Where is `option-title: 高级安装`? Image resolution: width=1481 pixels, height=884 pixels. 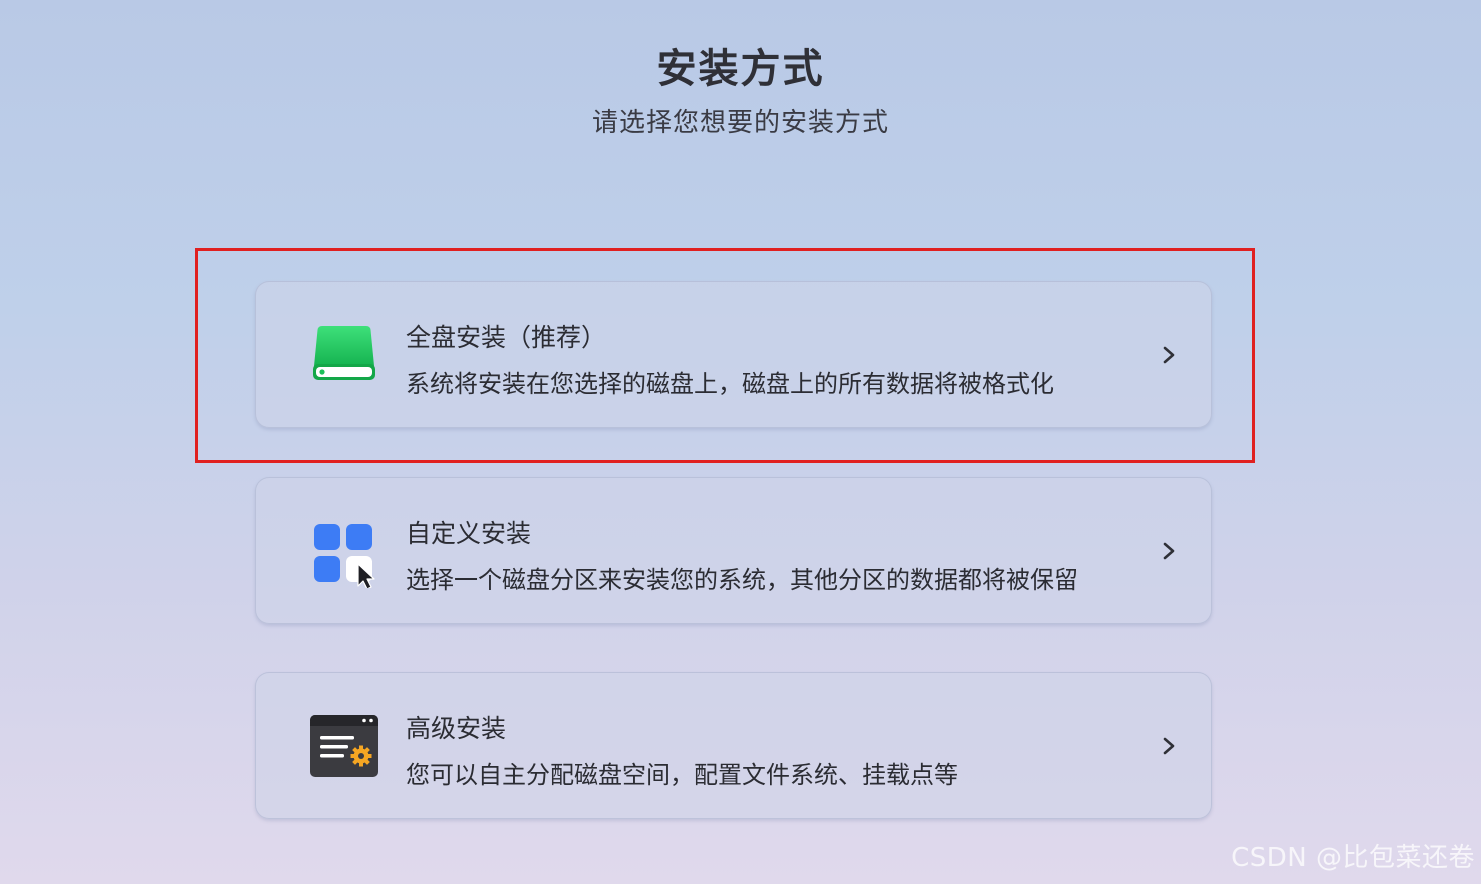
option-title: 高级安装 is located at coordinates (456, 728).